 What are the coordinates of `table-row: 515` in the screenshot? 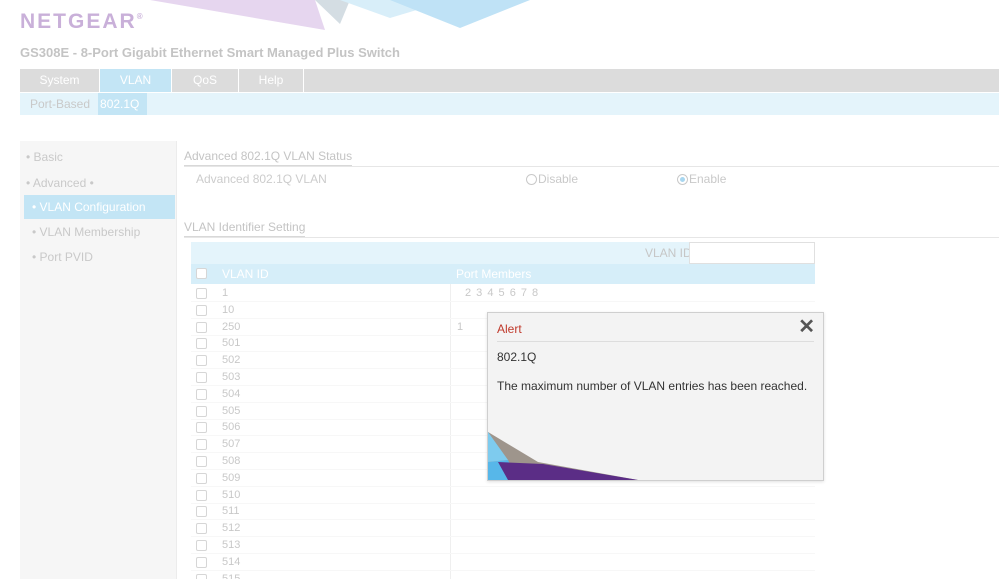 It's located at (503, 575).